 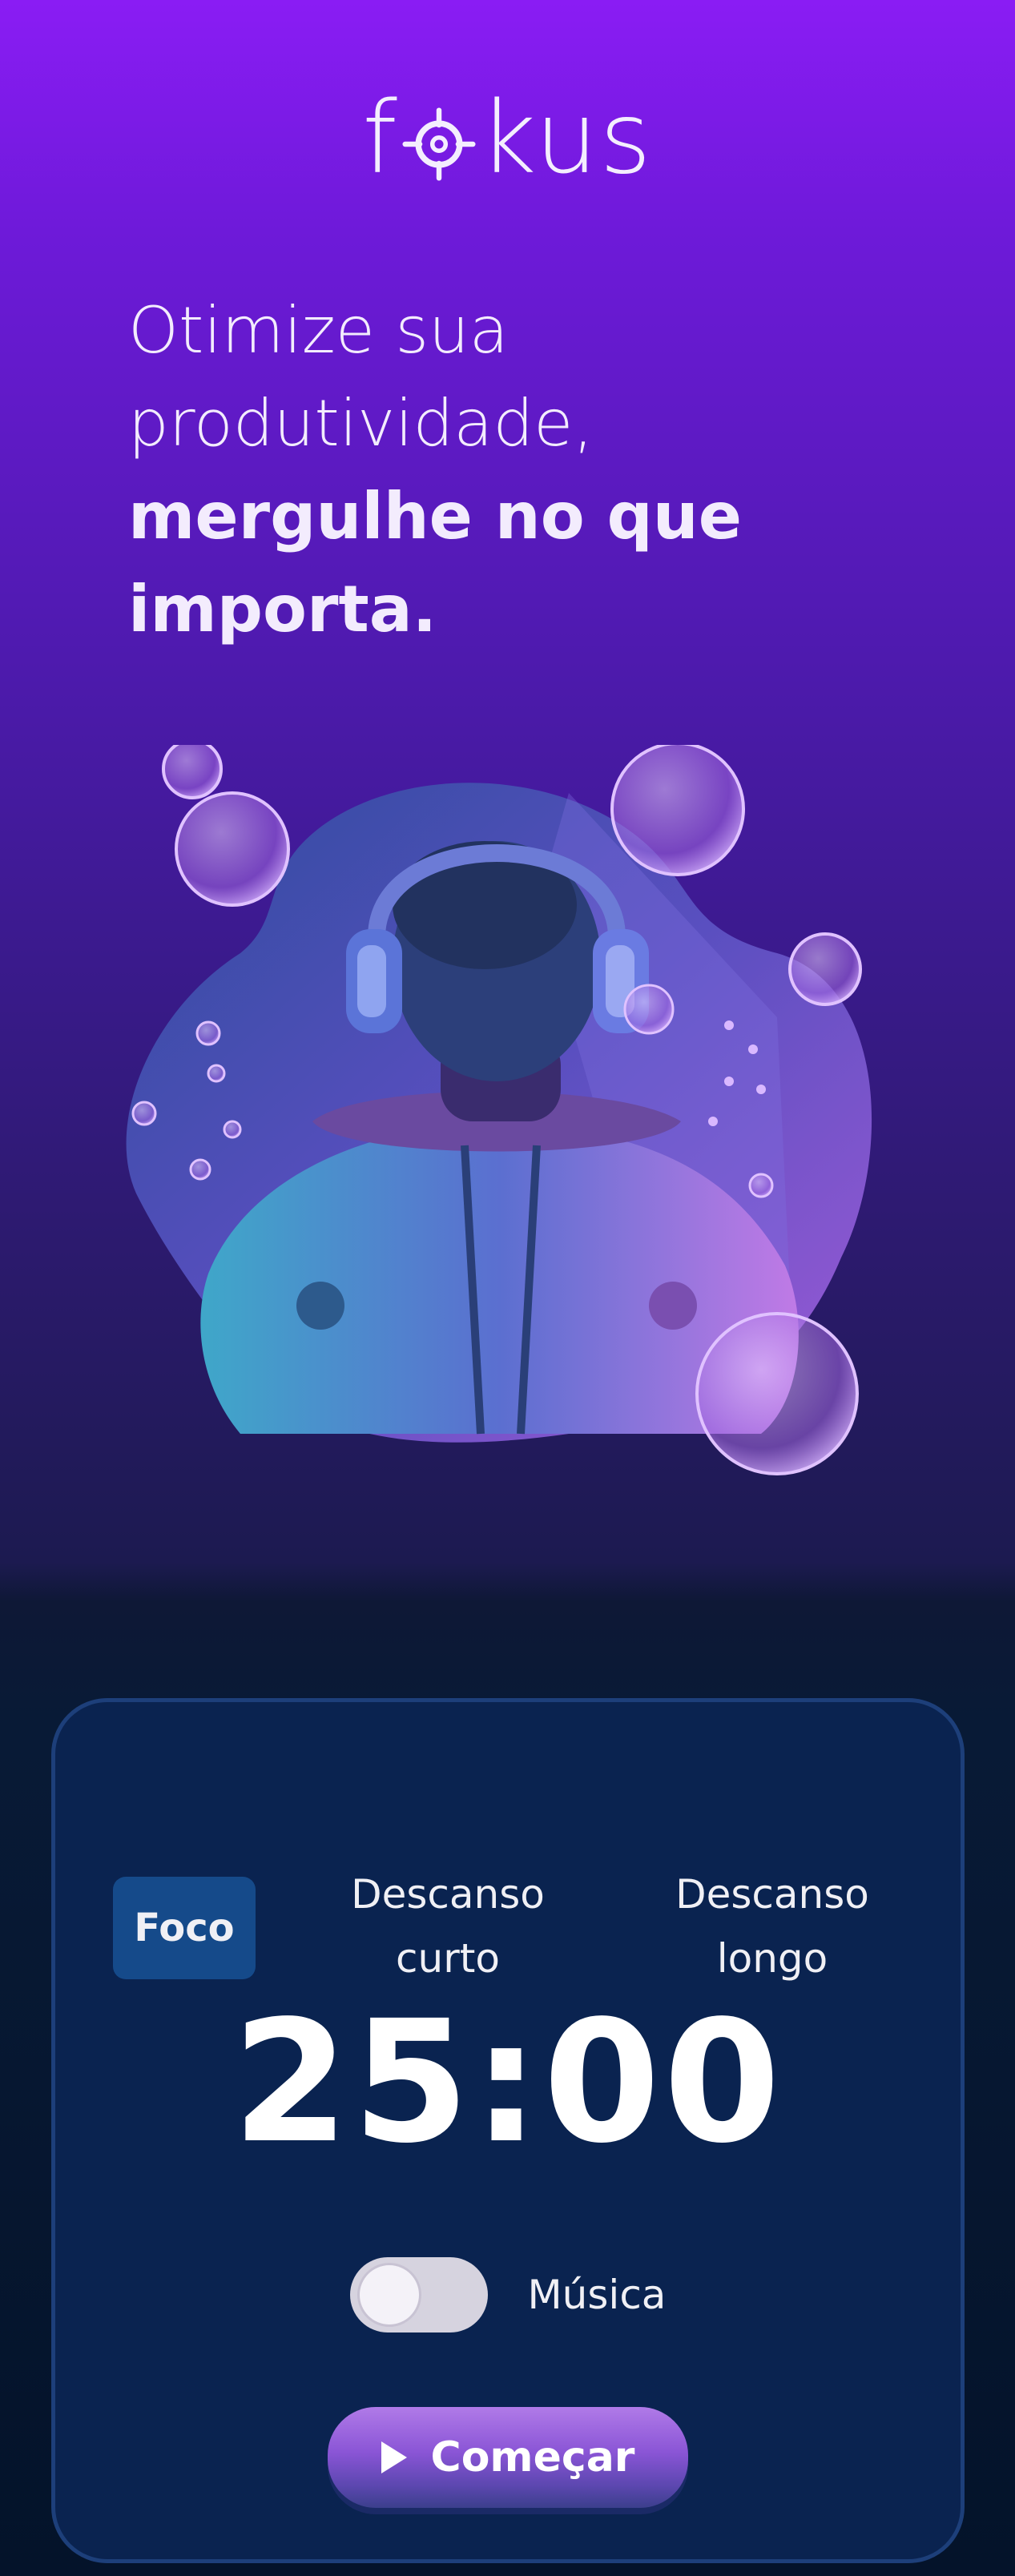 What do you see at coordinates (435, 516) in the screenshot?
I see `headline-line-3: mergulhe no que` at bounding box center [435, 516].